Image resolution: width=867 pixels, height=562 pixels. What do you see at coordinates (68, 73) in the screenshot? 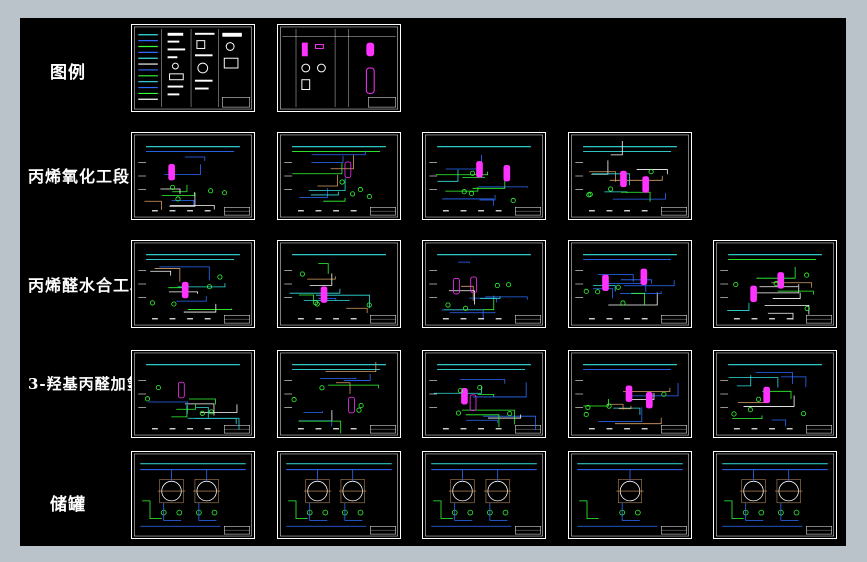
I see `section-label-legend: 图例` at bounding box center [68, 73].